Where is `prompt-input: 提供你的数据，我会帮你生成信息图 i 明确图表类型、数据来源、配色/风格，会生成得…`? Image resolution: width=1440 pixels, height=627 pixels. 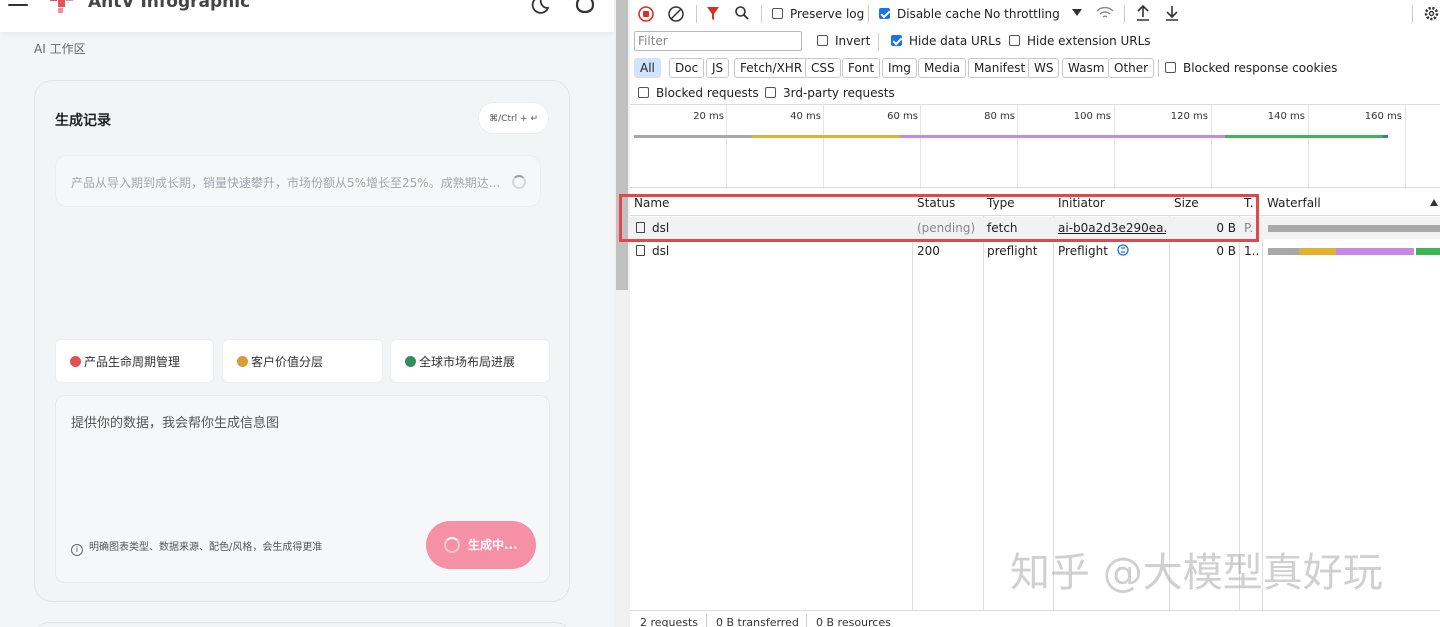 prompt-input: 提供你的数据，我会帮你生成信息图 i 明确图表类型、数据来源、配色/风格，会生成得… is located at coordinates (302, 489).